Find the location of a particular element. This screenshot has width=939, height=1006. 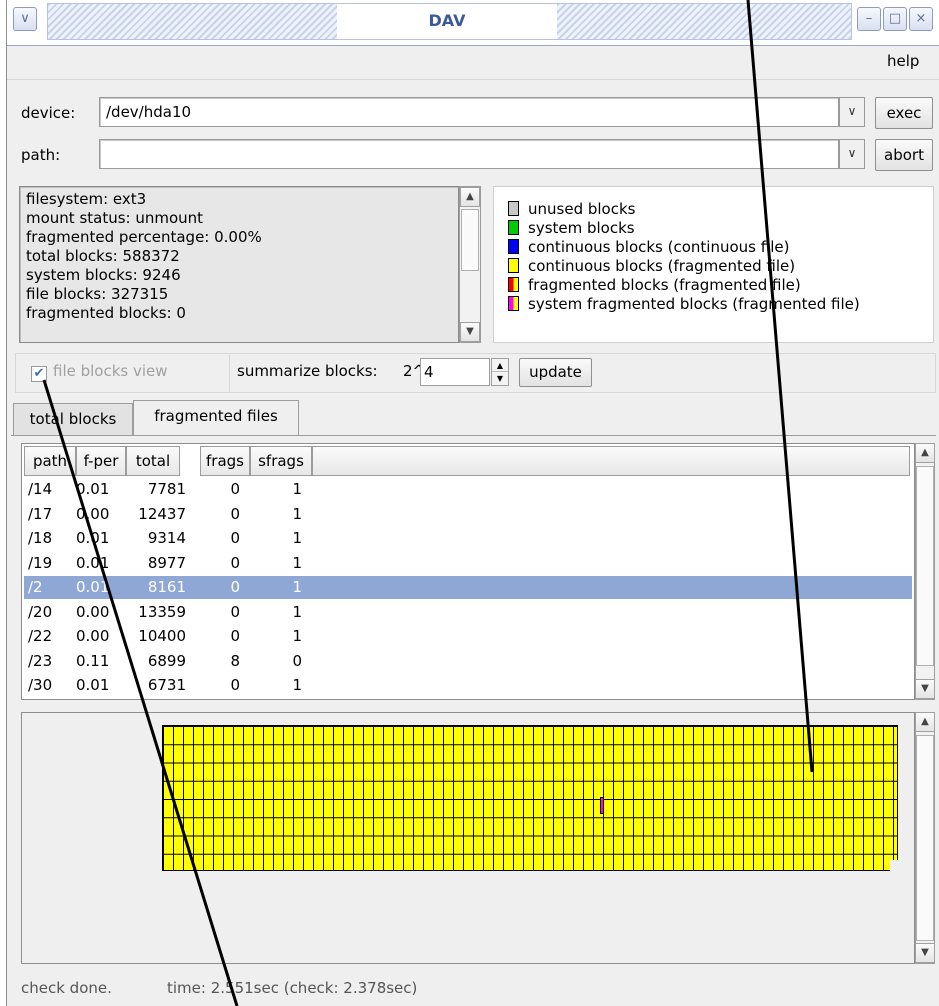

update-button: update is located at coordinates (555, 372).